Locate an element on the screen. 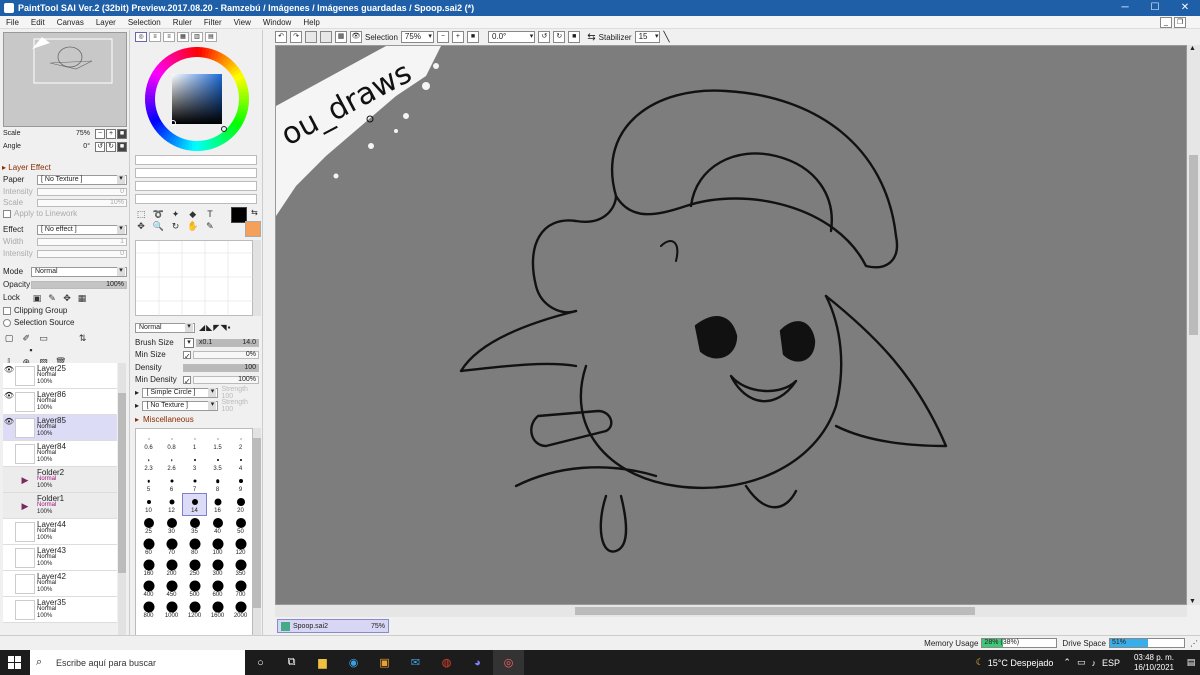  toolbar-rotate-reset-icon: ■ is located at coordinates (574, 37).